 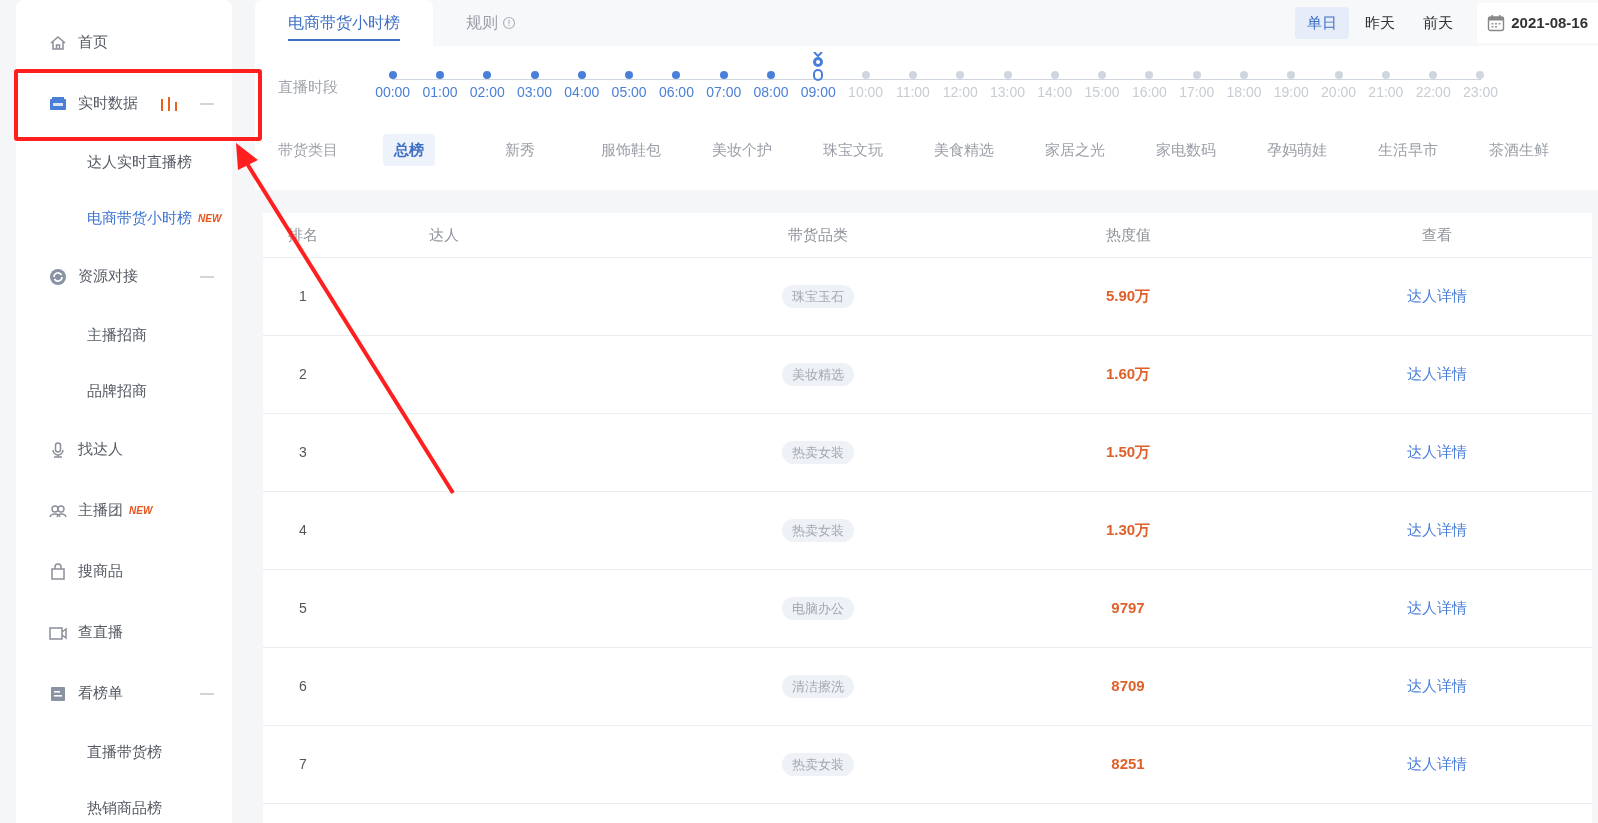 What do you see at coordinates (100, 571) in the screenshot?
I see `sidebar-item: 搜商品` at bounding box center [100, 571].